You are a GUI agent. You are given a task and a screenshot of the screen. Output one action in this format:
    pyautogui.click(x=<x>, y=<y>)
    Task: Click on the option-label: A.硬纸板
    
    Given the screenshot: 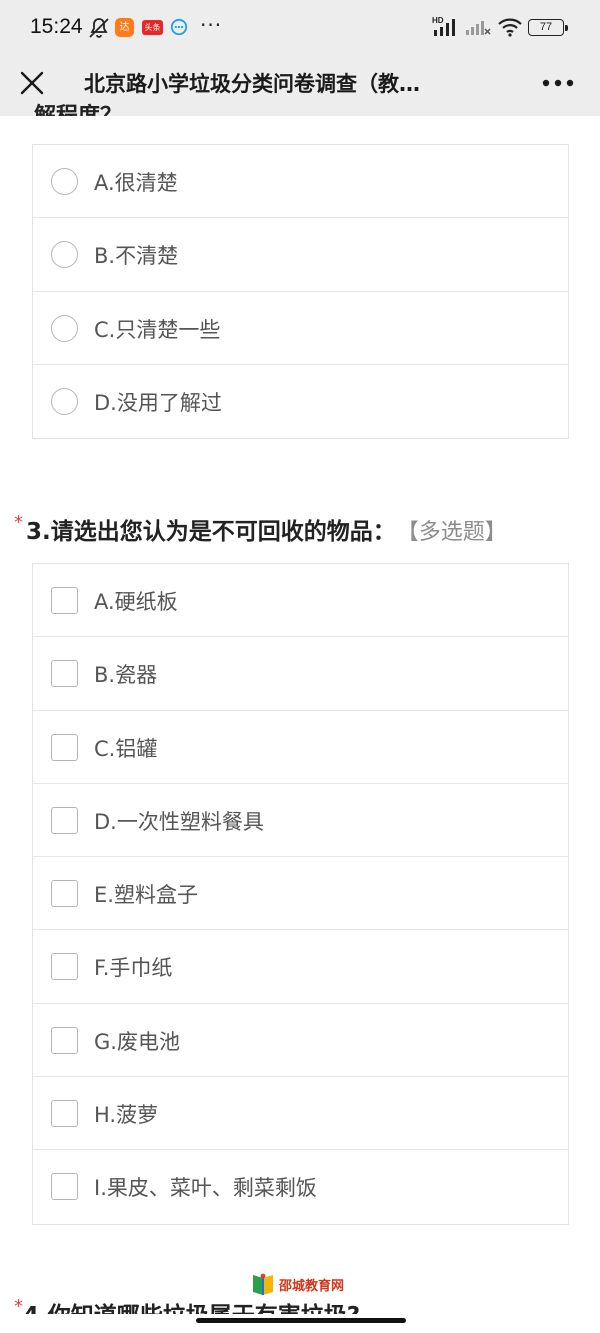 What is the action you would take?
    pyautogui.click(x=136, y=602)
    